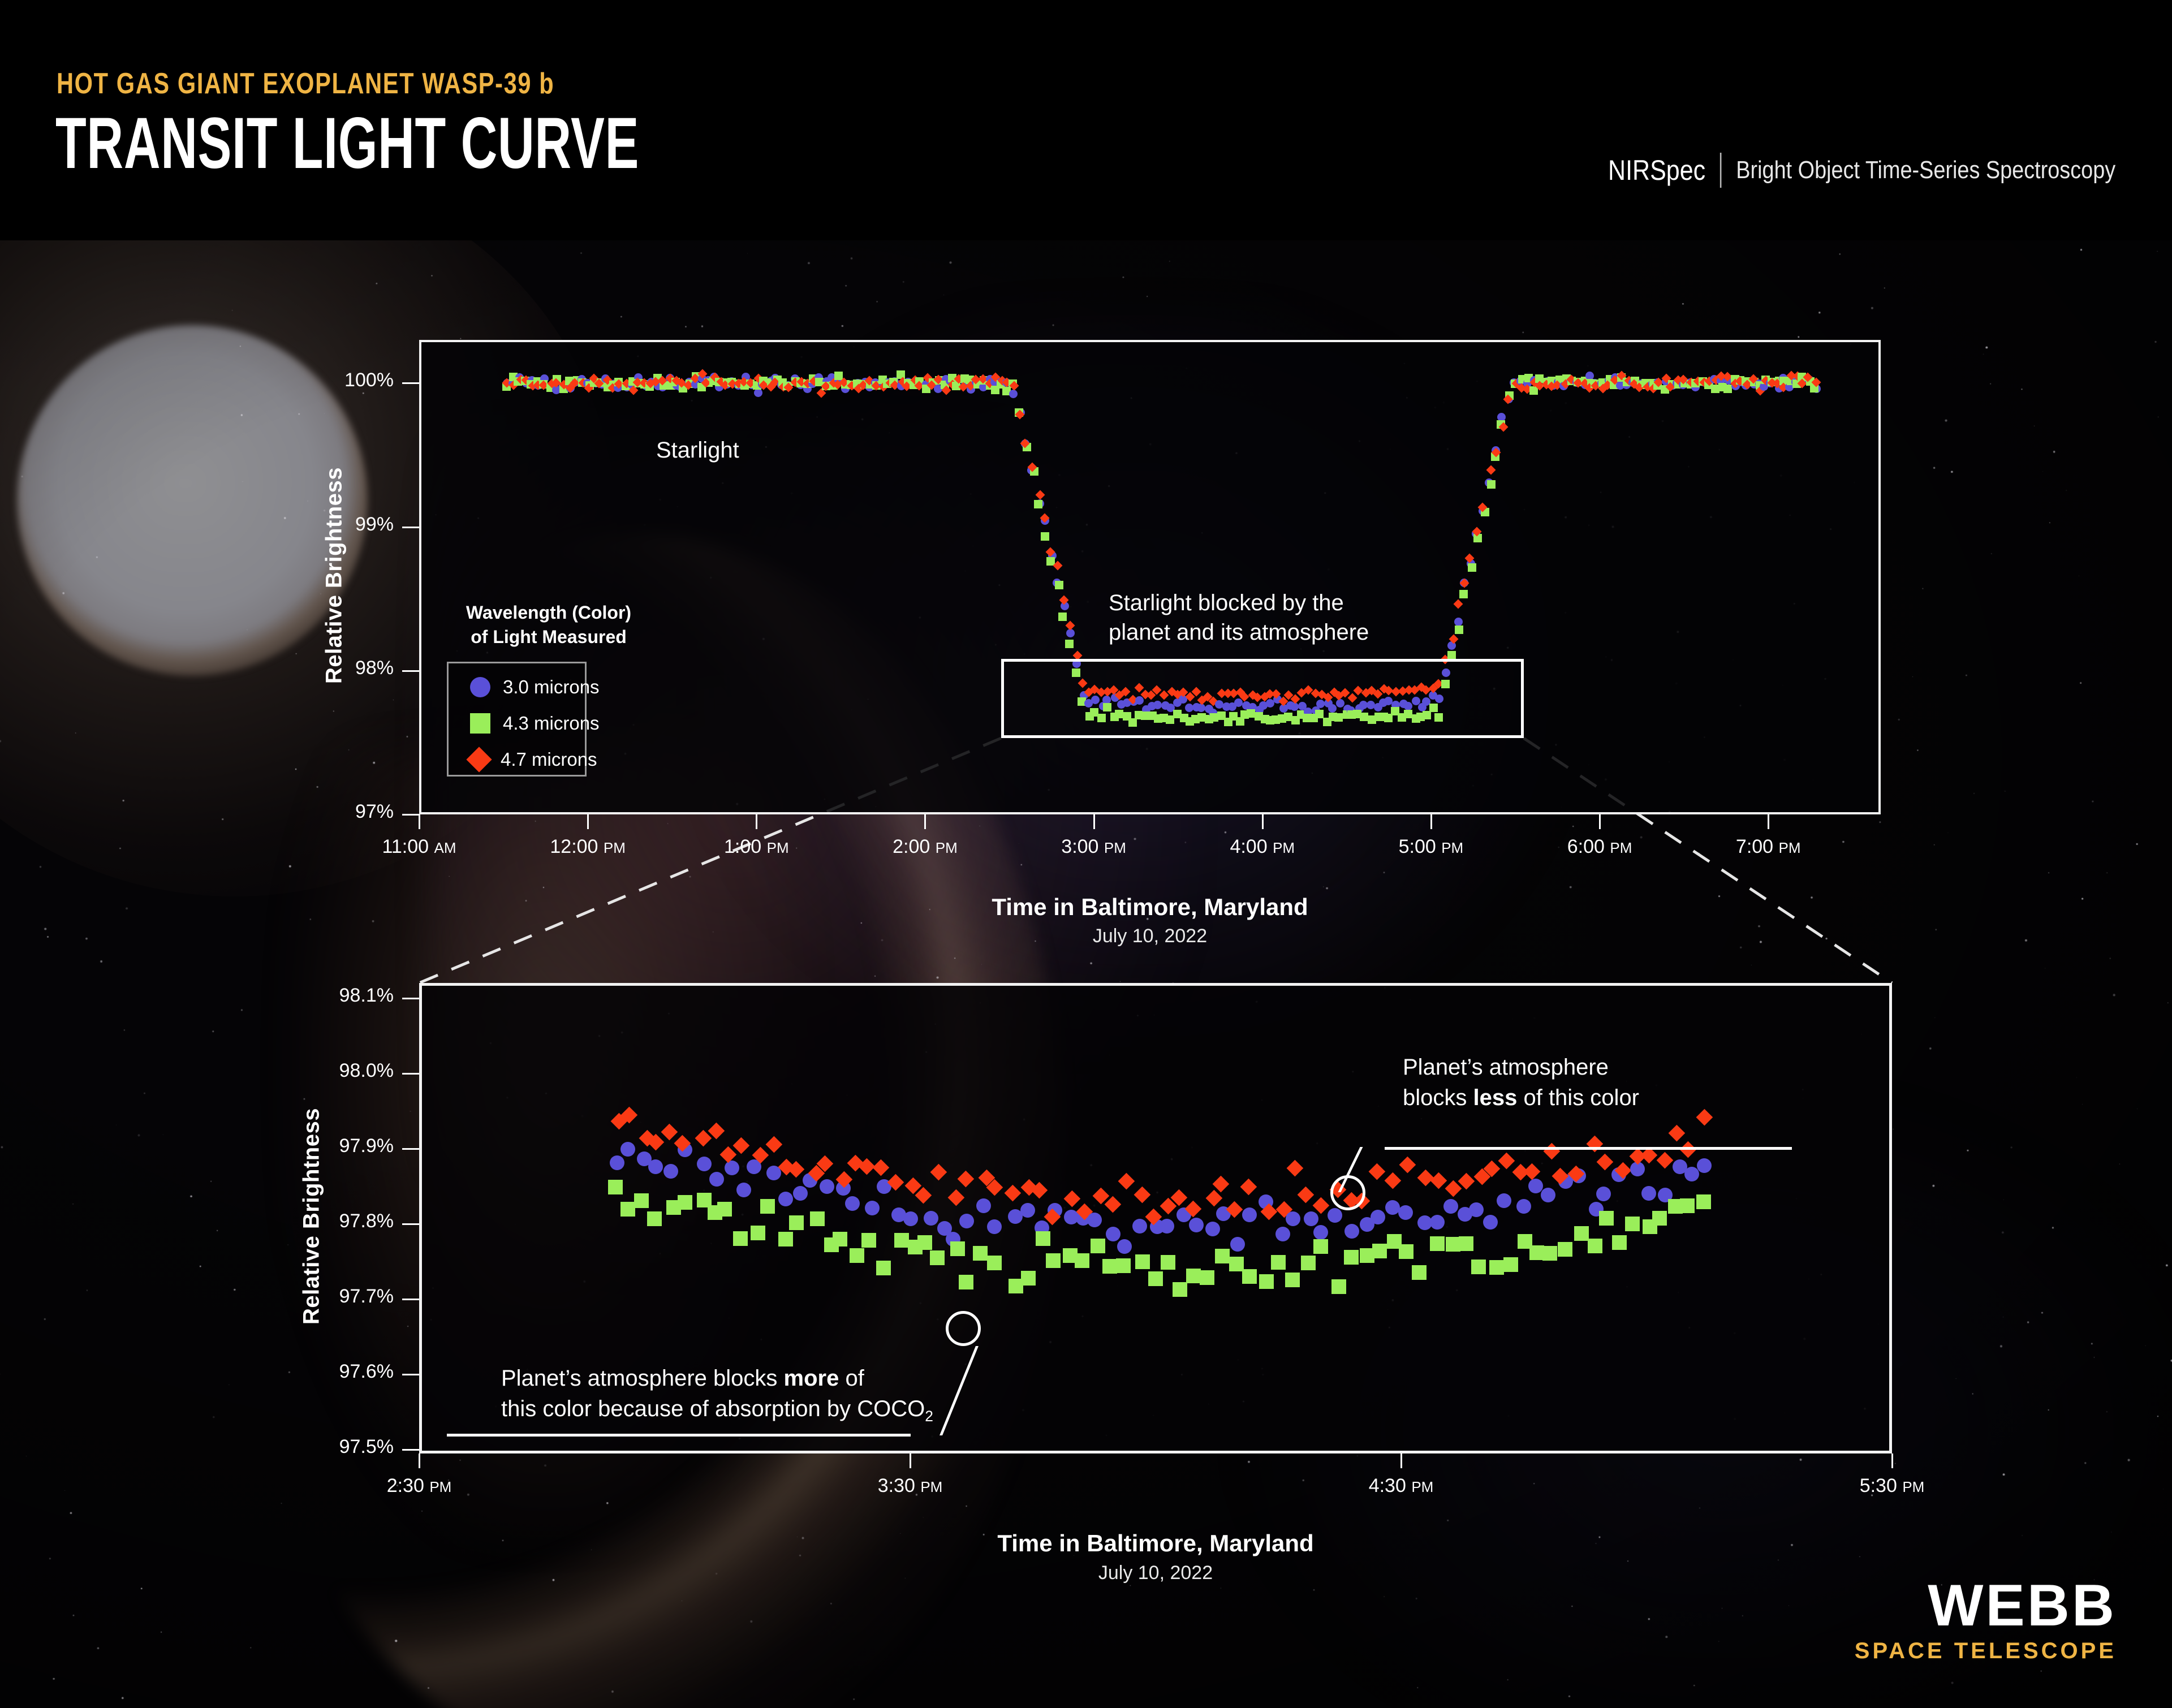  Describe the element at coordinates (549, 637) in the screenshot. I see `legend-title-line2: of Light Measured` at that location.